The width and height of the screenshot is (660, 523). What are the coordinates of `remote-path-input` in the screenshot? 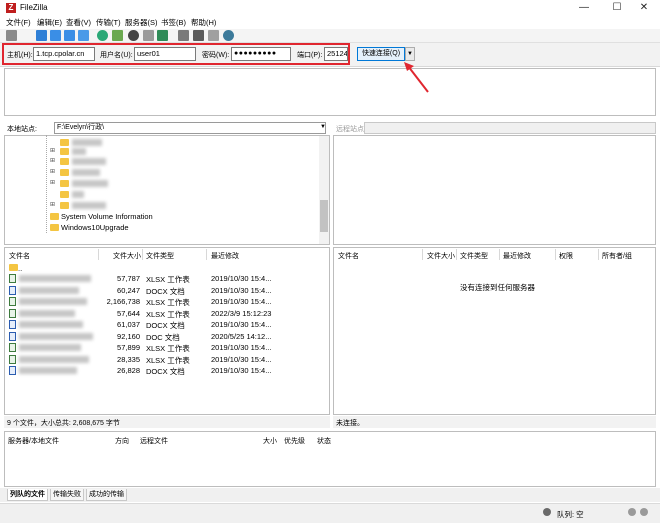 It's located at (510, 128).